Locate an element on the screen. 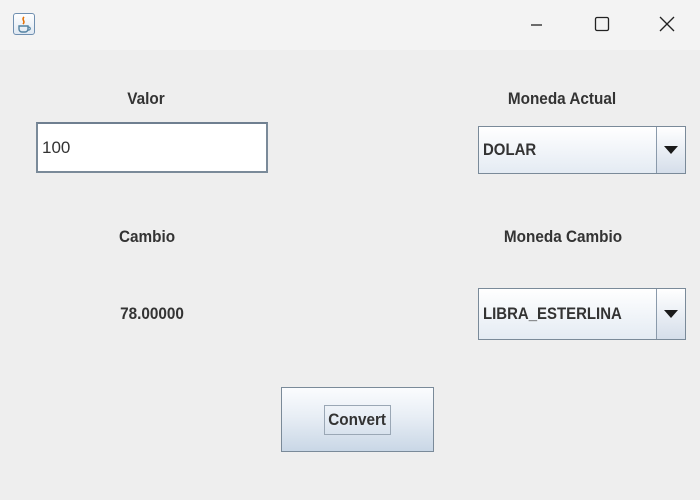 The height and width of the screenshot is (500, 700). convert-button-label: Convert is located at coordinates (357, 419).